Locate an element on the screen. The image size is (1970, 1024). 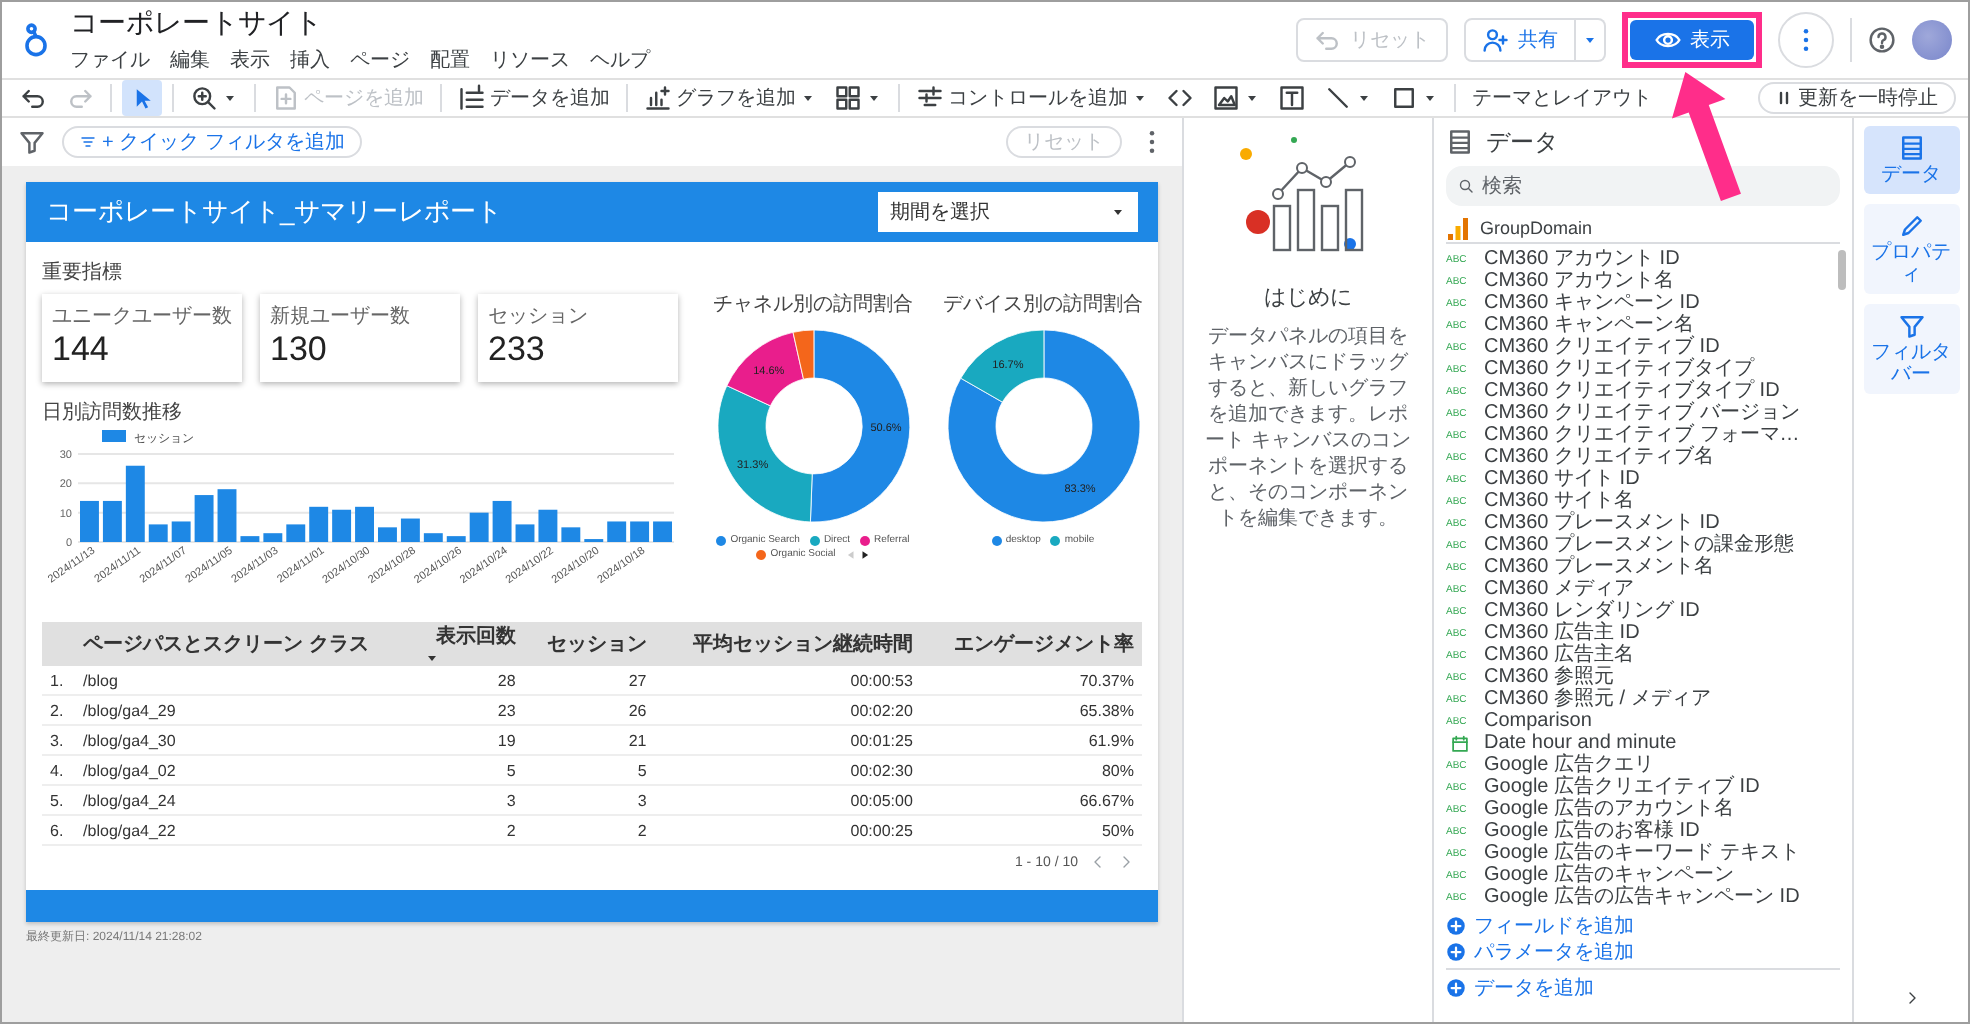
next-page-button is located at coordinates (1126, 862).